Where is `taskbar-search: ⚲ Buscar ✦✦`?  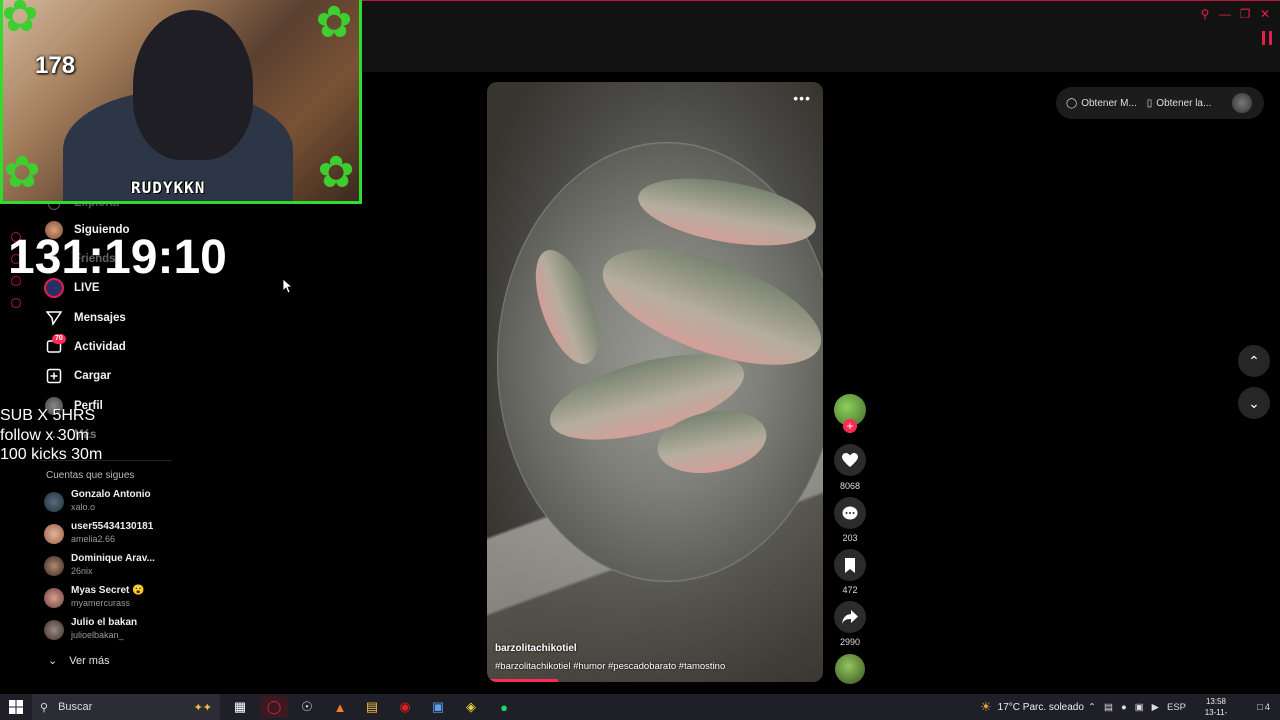 taskbar-search: ⚲ Buscar ✦✦ is located at coordinates (126, 707).